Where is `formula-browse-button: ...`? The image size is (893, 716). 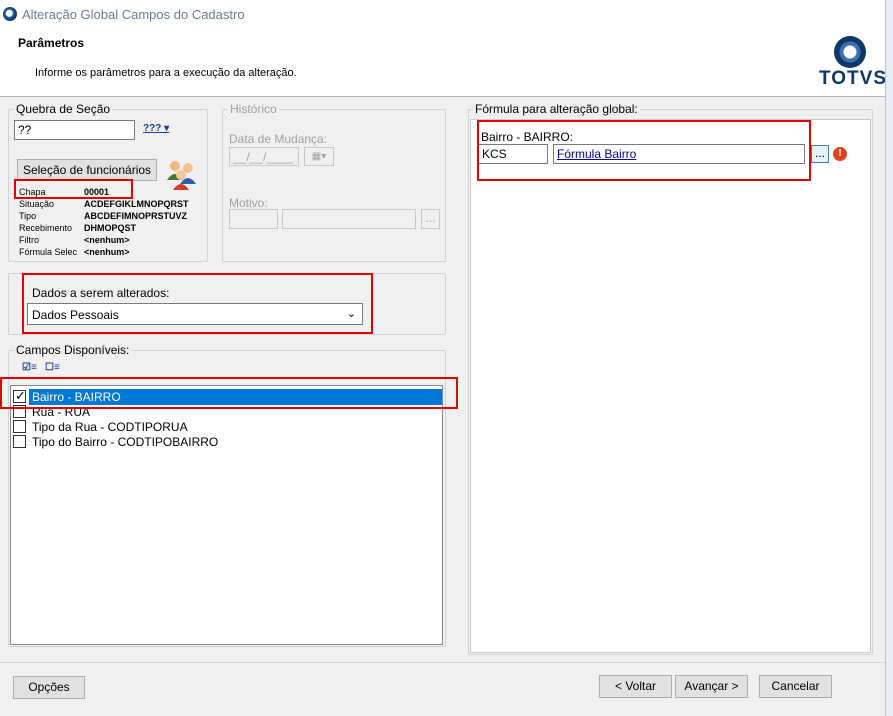 formula-browse-button: ... is located at coordinates (820, 154).